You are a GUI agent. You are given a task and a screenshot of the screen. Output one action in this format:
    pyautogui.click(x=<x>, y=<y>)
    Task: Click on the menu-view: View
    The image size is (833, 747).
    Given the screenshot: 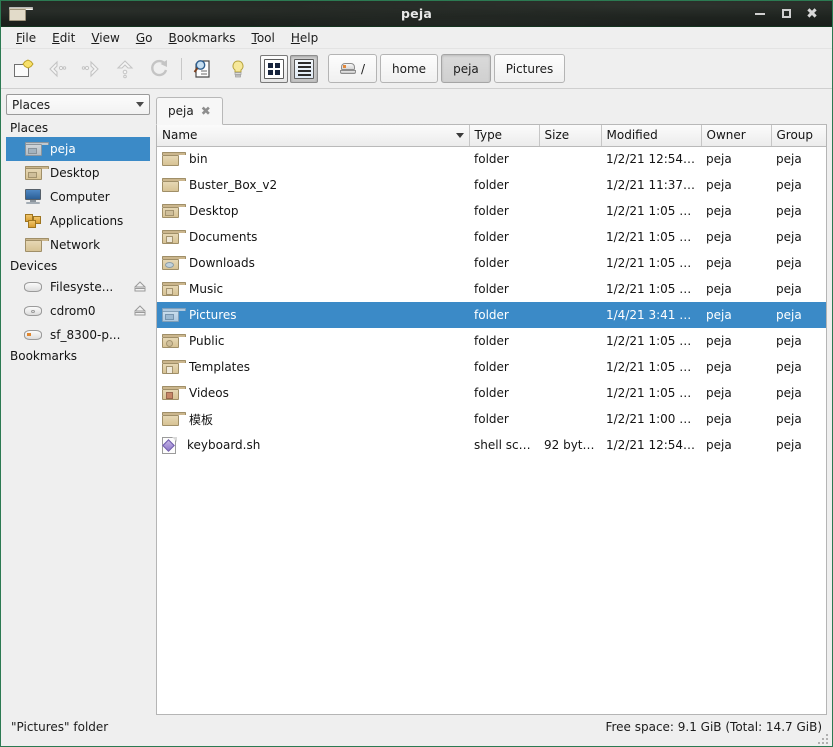 What is the action you would take?
    pyautogui.click(x=105, y=38)
    